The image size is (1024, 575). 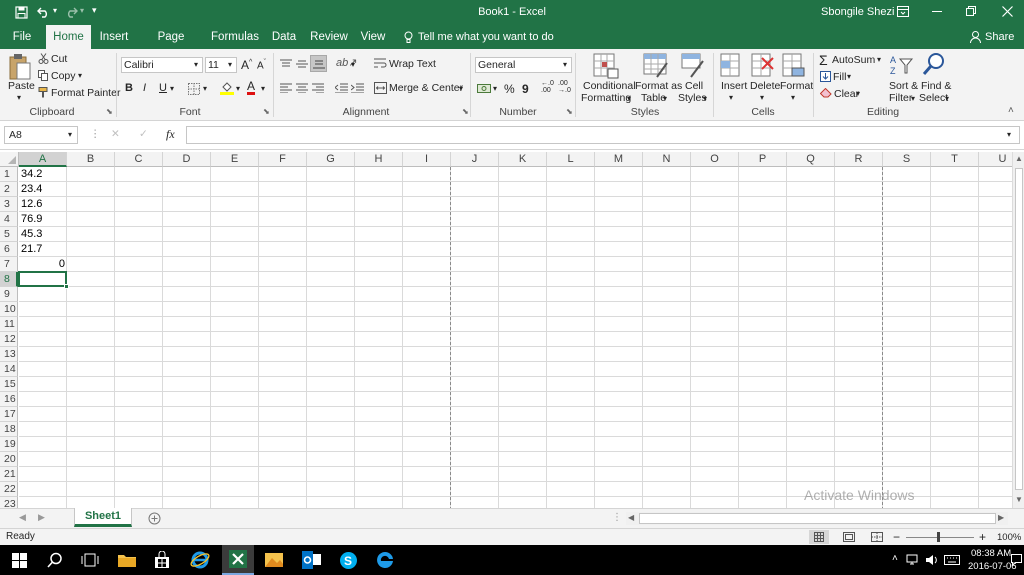 What do you see at coordinates (20, 67) in the screenshot?
I see `paste-icon` at bounding box center [20, 67].